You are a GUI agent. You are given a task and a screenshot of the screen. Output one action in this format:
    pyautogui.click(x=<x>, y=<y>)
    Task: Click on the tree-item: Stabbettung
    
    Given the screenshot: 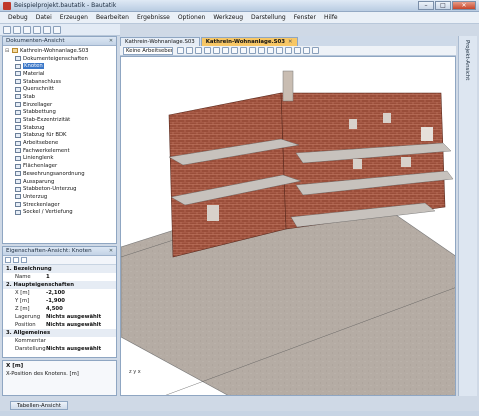 What is the action you would take?
    pyautogui.click(x=60, y=113)
    